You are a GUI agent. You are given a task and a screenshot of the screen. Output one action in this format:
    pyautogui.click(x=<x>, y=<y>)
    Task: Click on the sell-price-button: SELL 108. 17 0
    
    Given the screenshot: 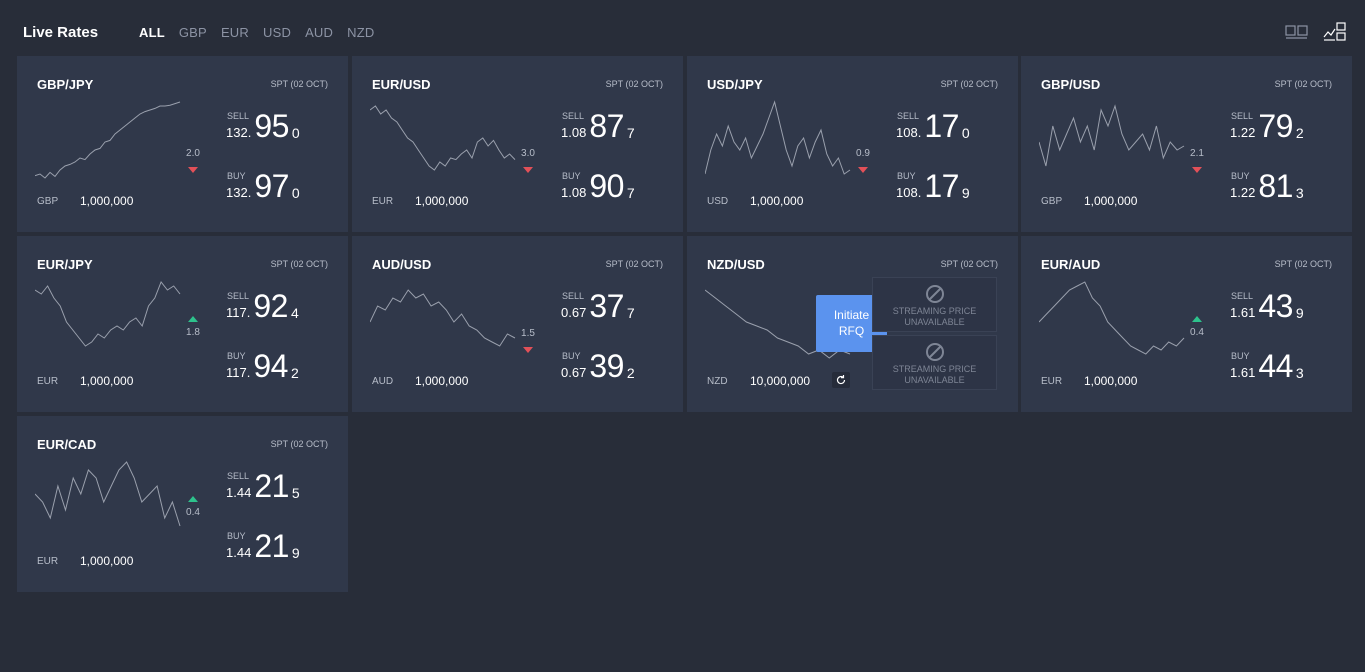 What is the action you would take?
    pyautogui.click(x=951, y=128)
    